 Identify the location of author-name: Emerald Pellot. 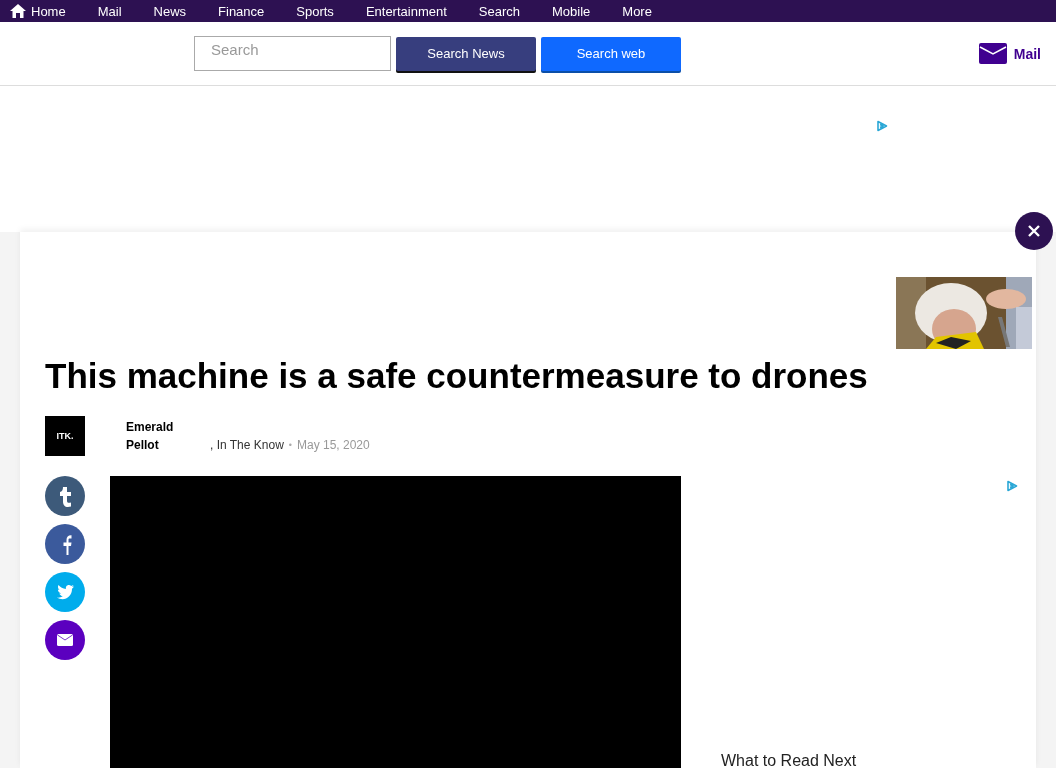
(156, 436).